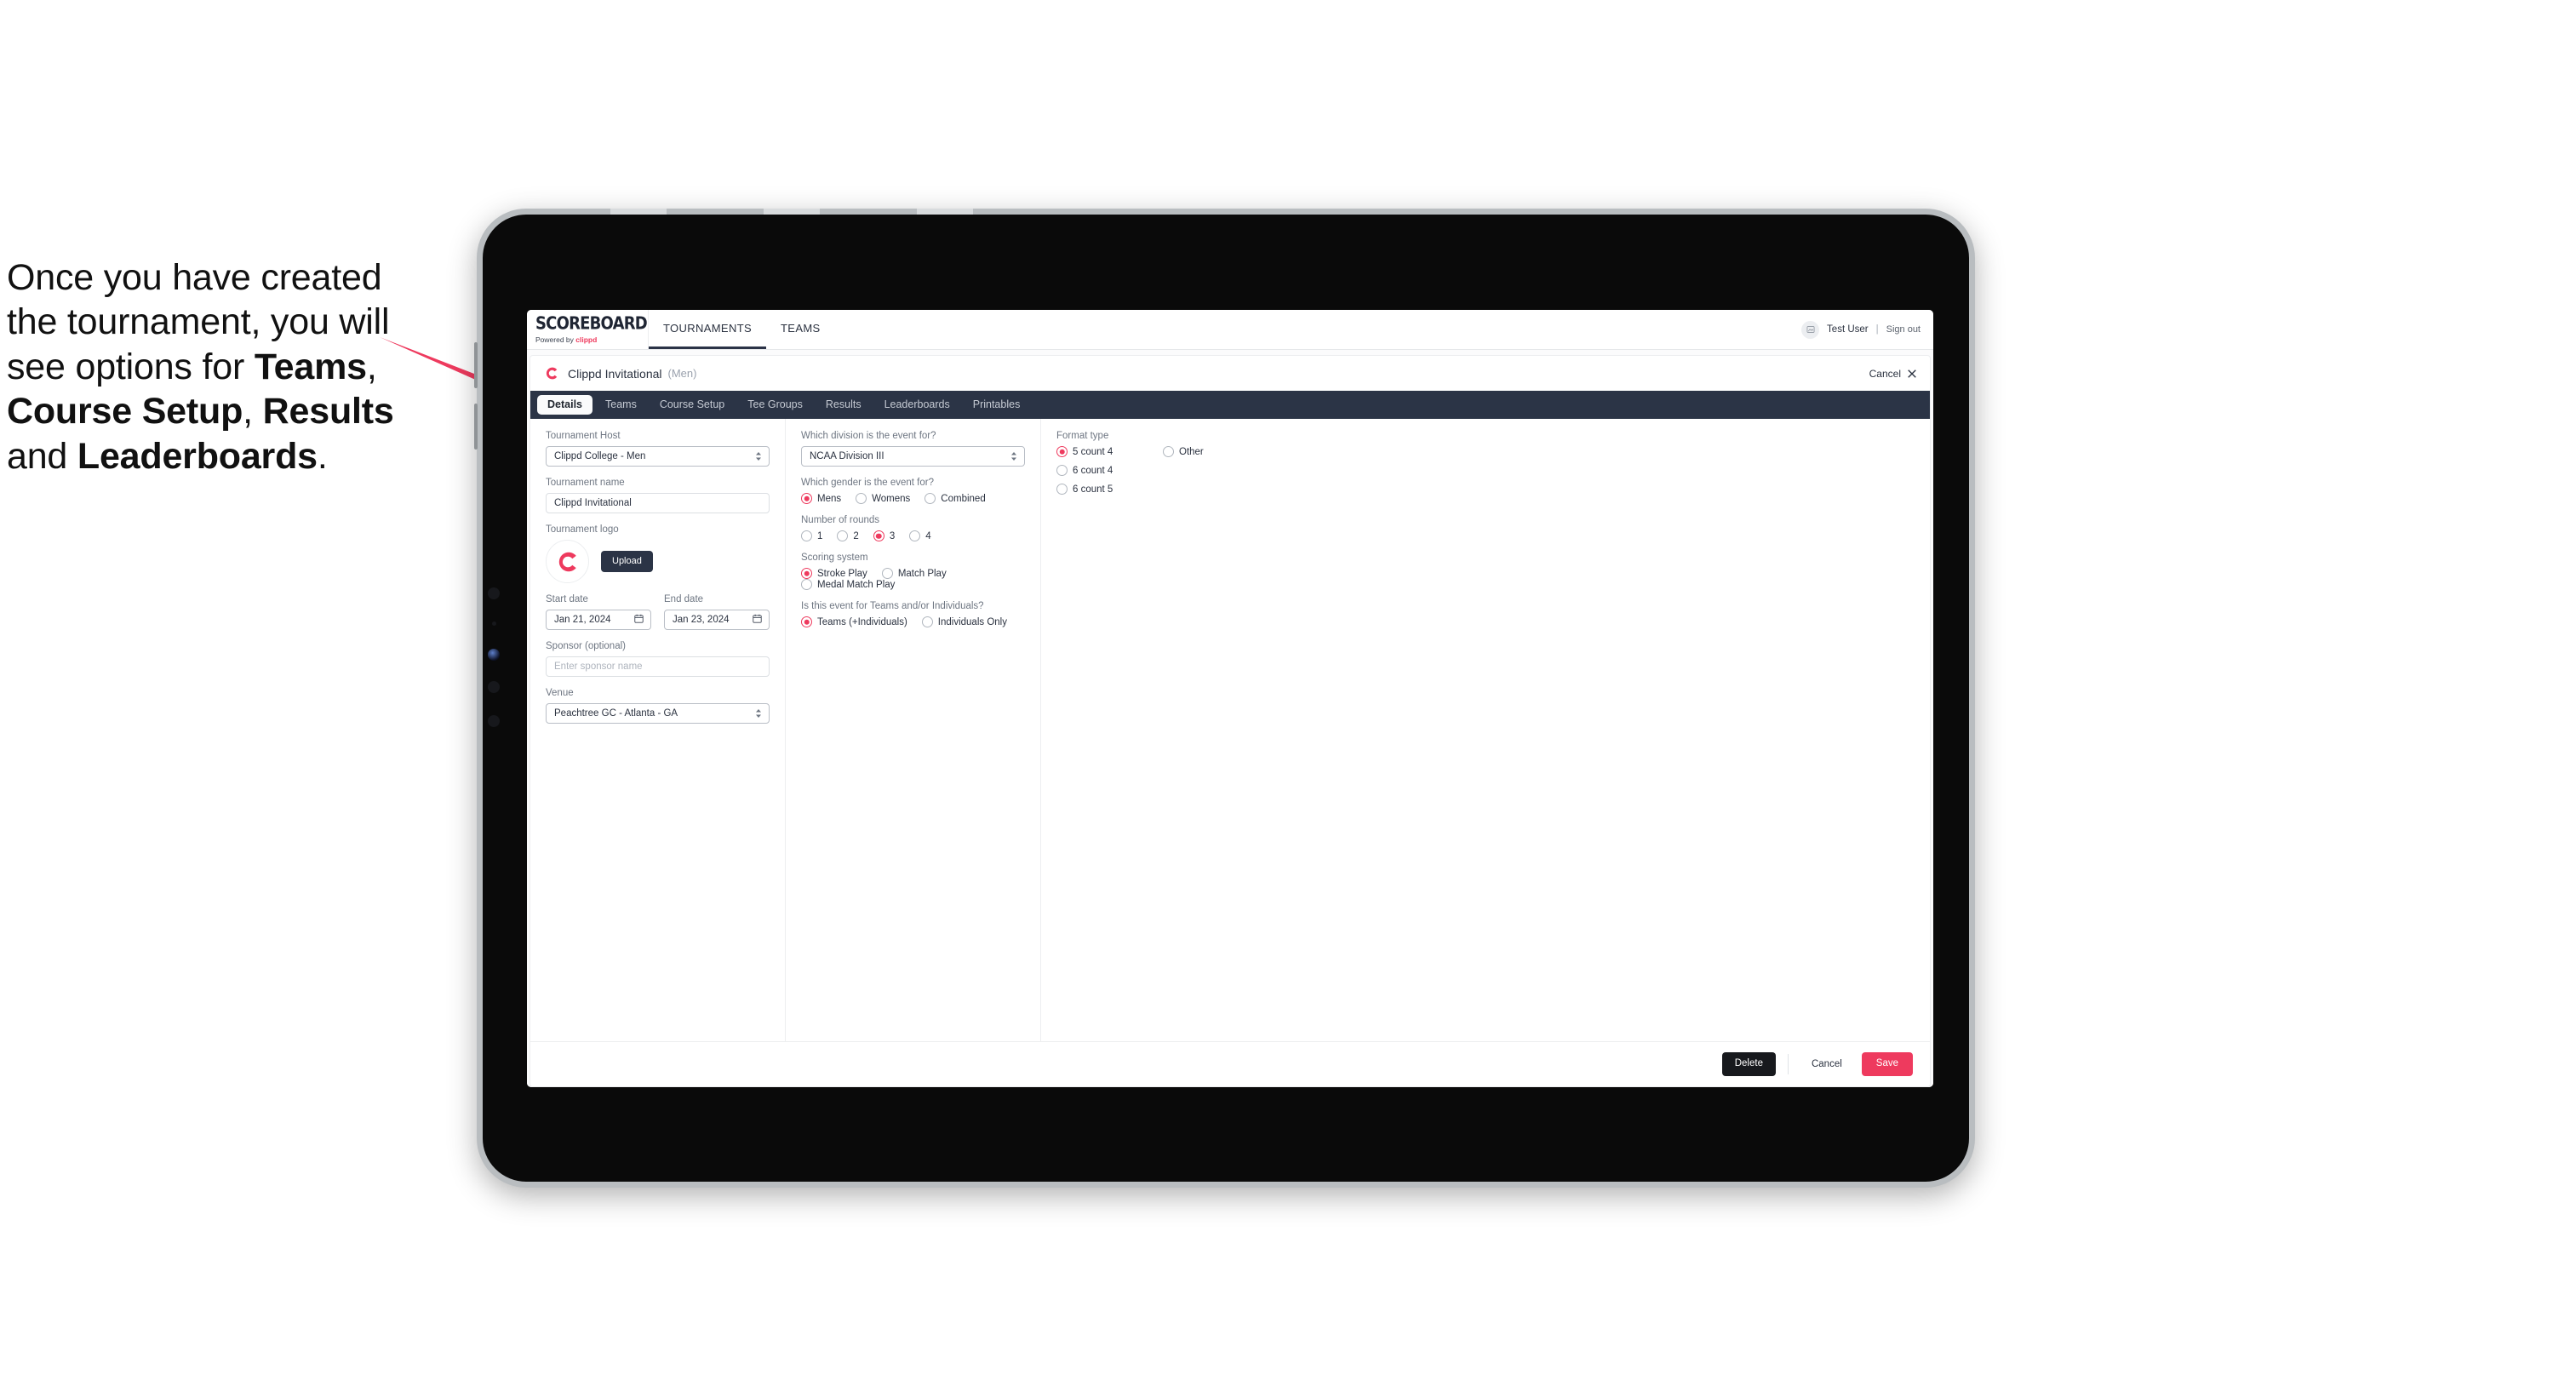 Image resolution: width=2576 pixels, height=1386 pixels. I want to click on editor-footer: Delete Cancel Save, so click(1230, 1063).